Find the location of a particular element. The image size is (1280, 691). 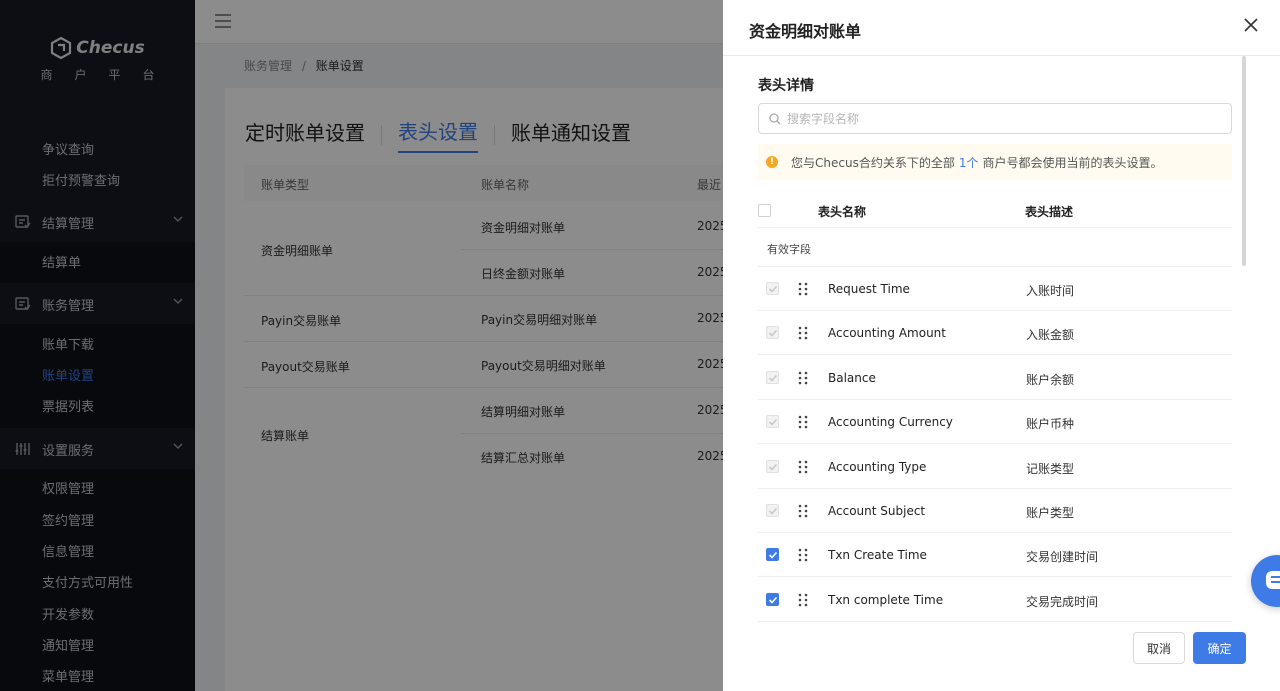

field-description: 入账时间 is located at coordinates (1050, 291).